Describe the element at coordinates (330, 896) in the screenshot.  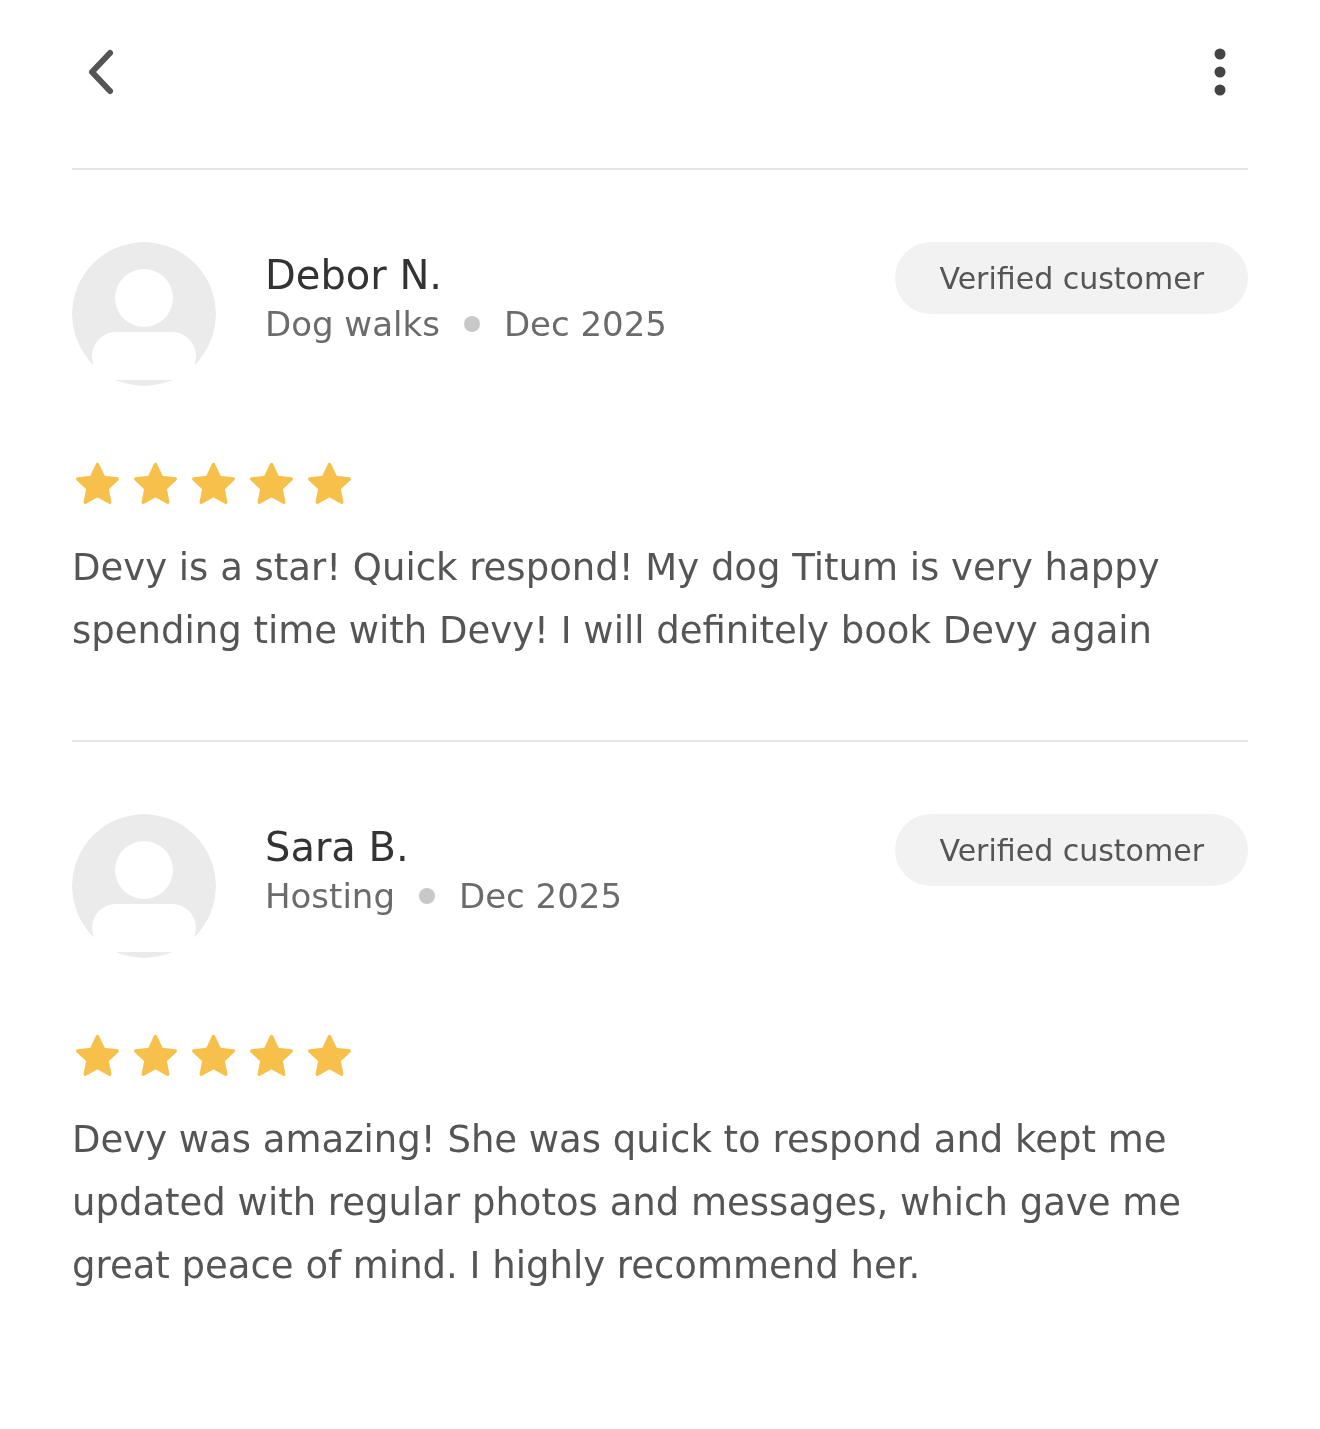
I see `service-name: Hosting` at that location.